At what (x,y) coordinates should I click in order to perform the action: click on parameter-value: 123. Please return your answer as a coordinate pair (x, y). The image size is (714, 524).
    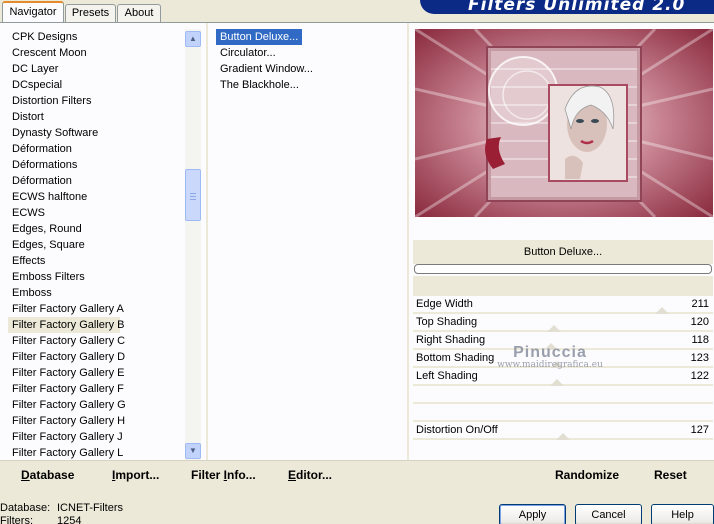
    Looking at the image, I should click on (699, 358).